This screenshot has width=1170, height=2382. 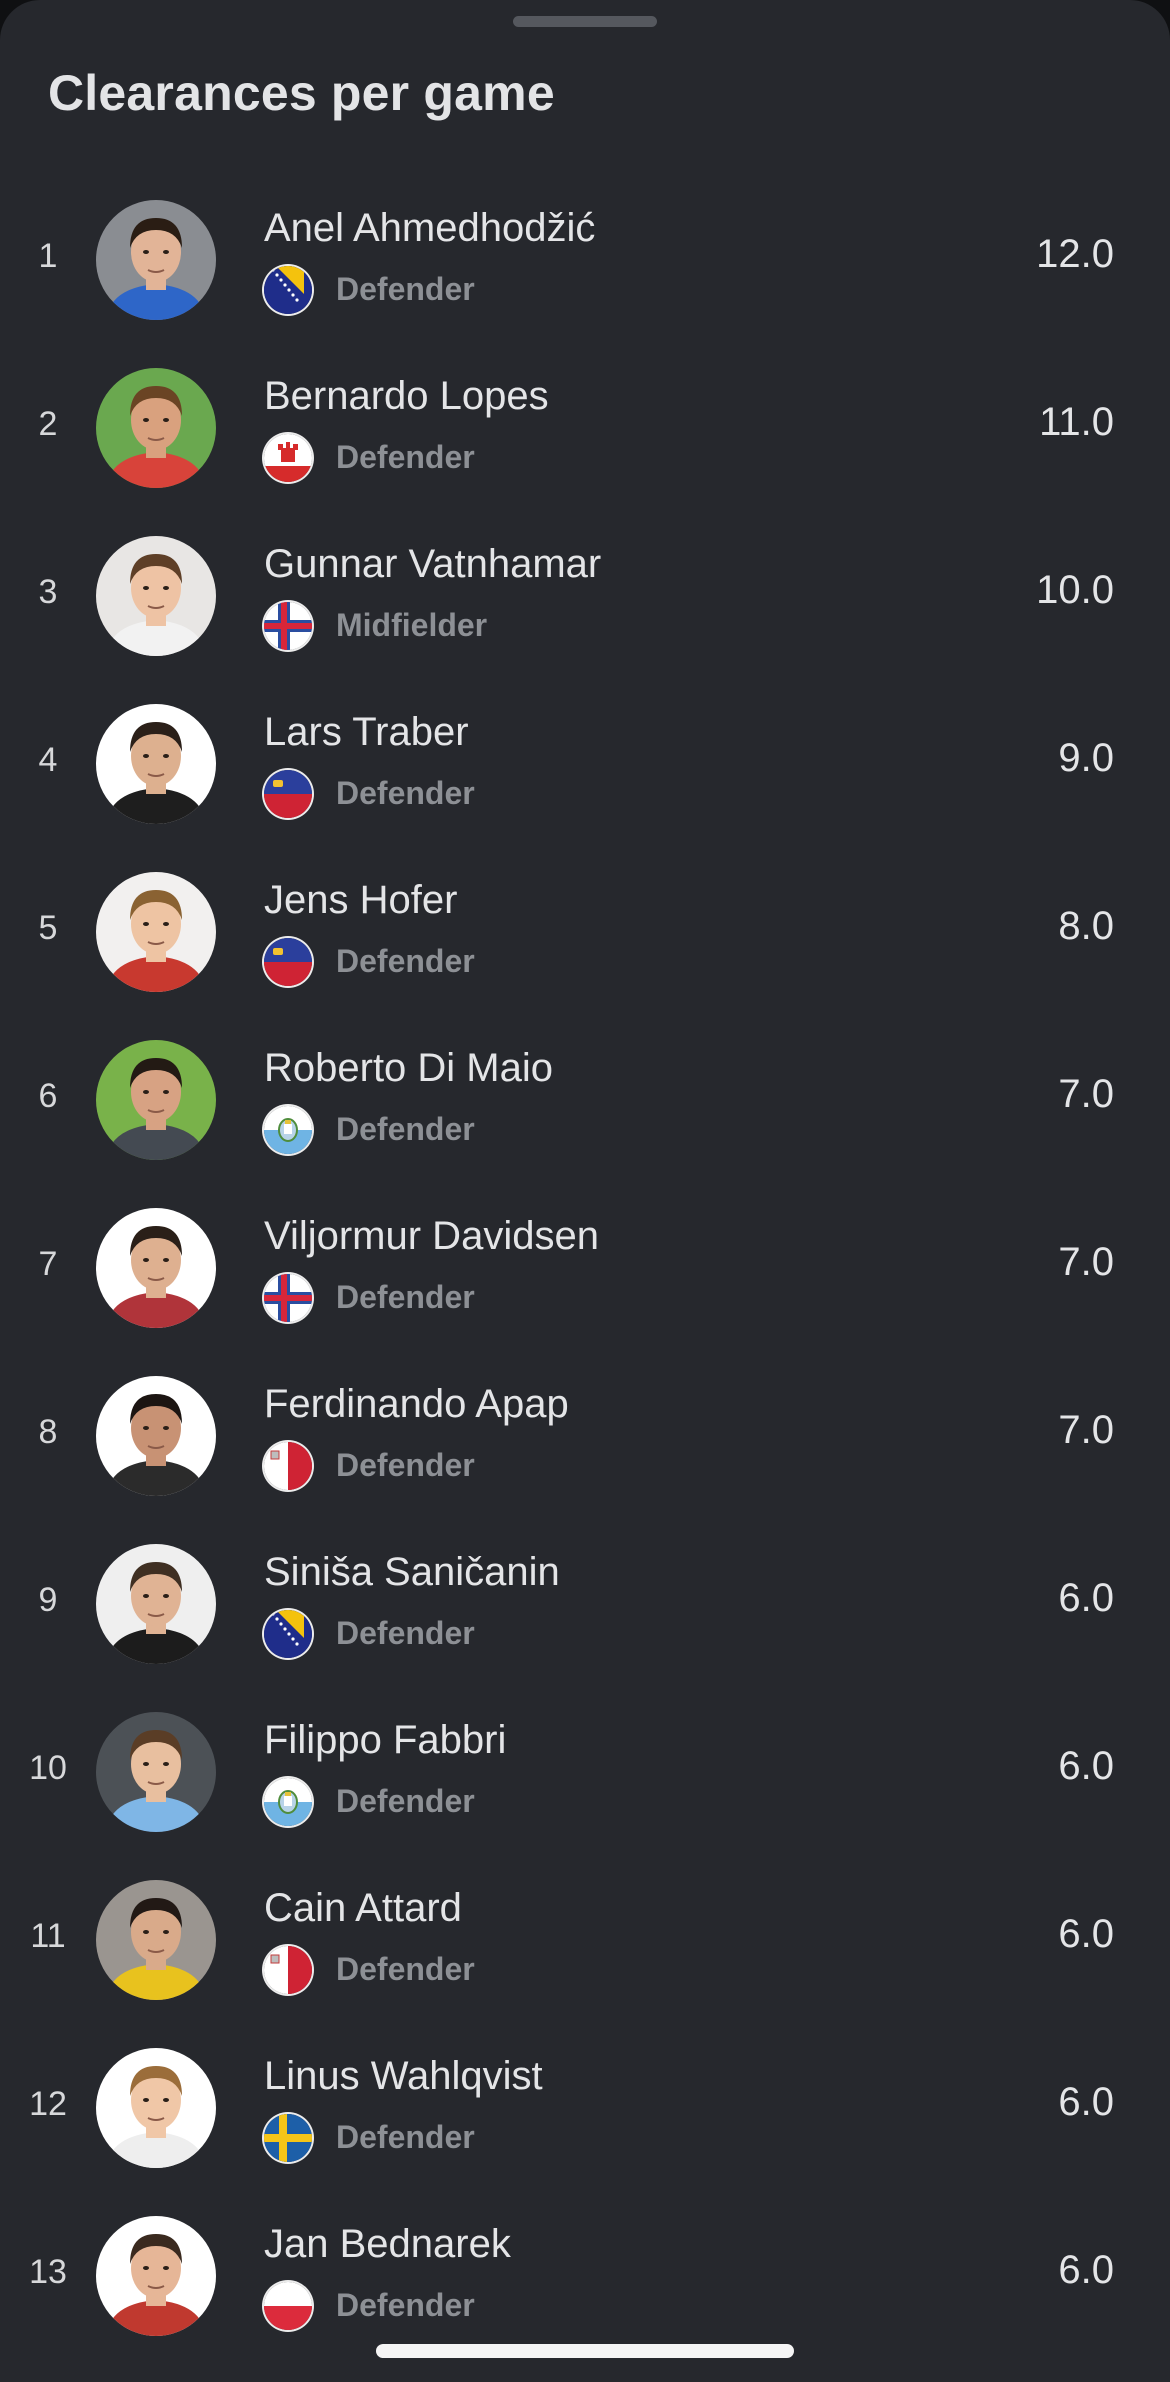 I want to click on home-indicator, so click(x=585, y=2351).